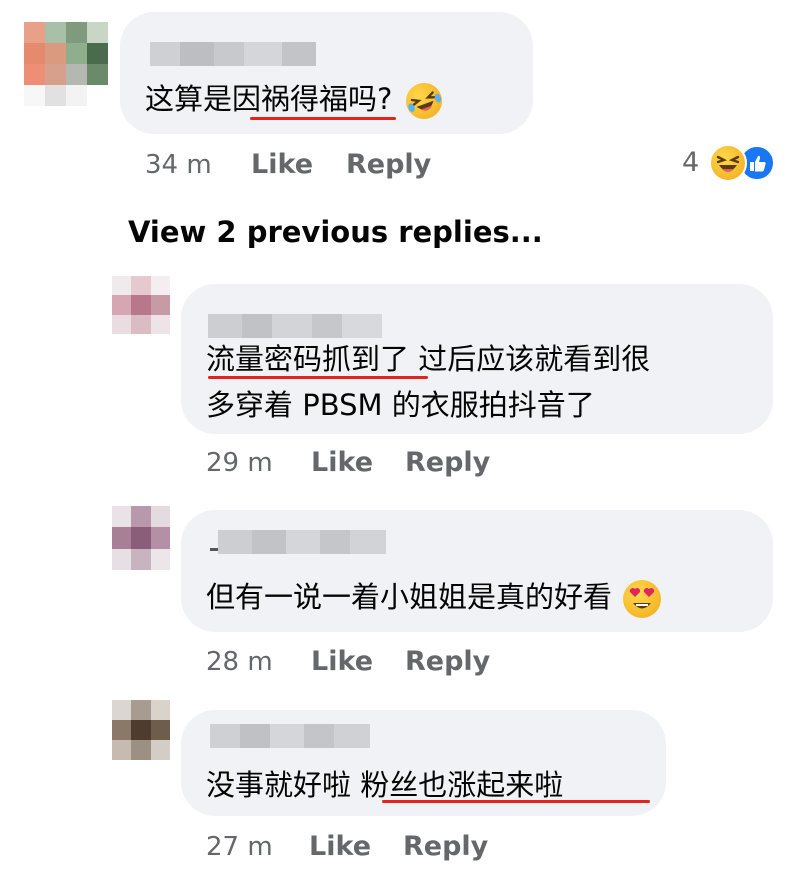  What do you see at coordinates (462, 785) in the screenshot?
I see `underlined-phrase: 粉丝也涨起来啦` at bounding box center [462, 785].